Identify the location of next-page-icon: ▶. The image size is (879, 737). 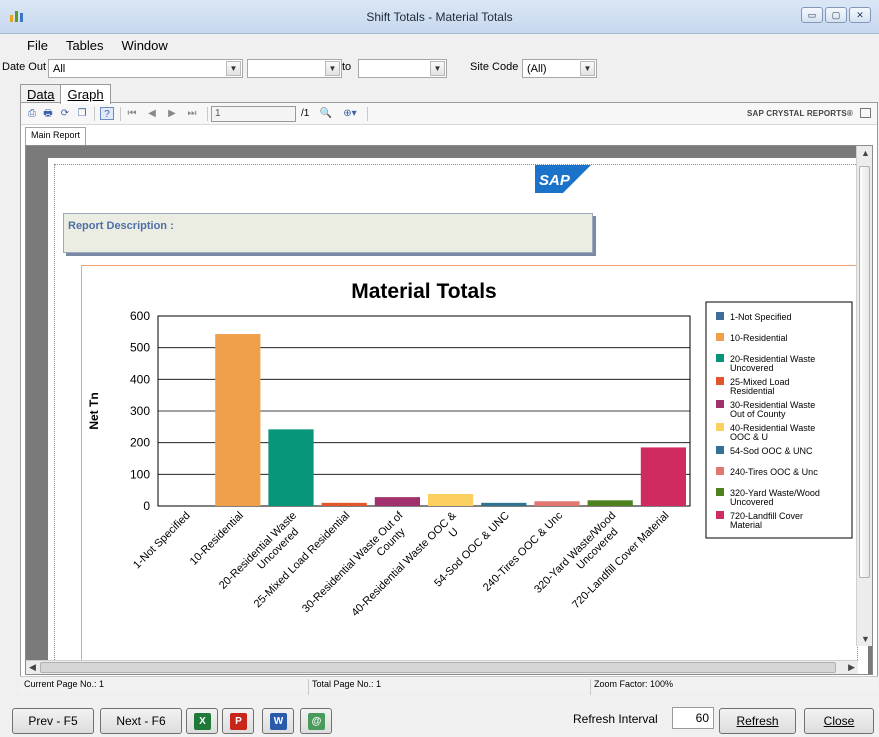
(172, 113).